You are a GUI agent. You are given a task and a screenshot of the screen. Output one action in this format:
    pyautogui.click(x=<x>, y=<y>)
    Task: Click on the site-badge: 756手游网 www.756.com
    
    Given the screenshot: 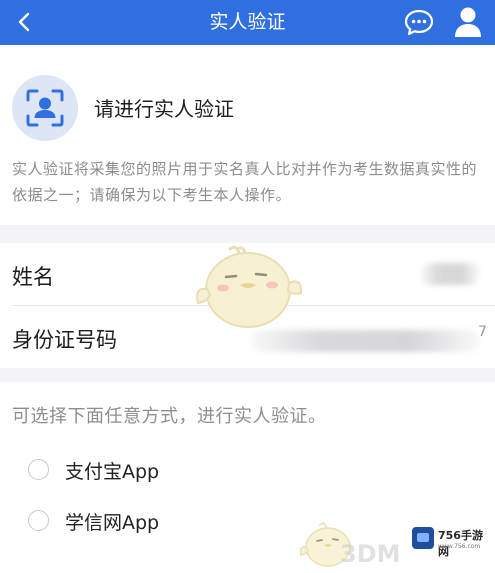 What is the action you would take?
    pyautogui.click(x=448, y=540)
    